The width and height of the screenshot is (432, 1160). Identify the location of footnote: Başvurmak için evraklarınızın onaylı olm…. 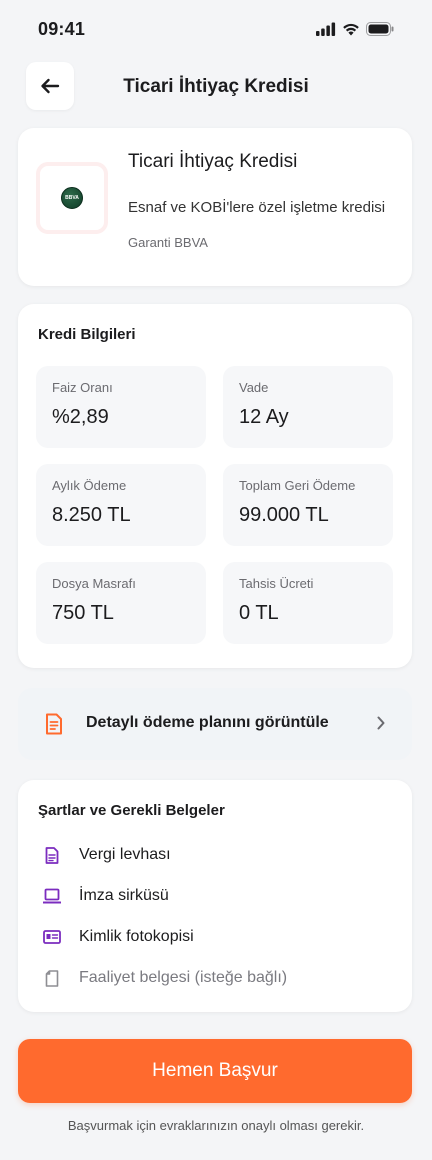
(216, 1125).